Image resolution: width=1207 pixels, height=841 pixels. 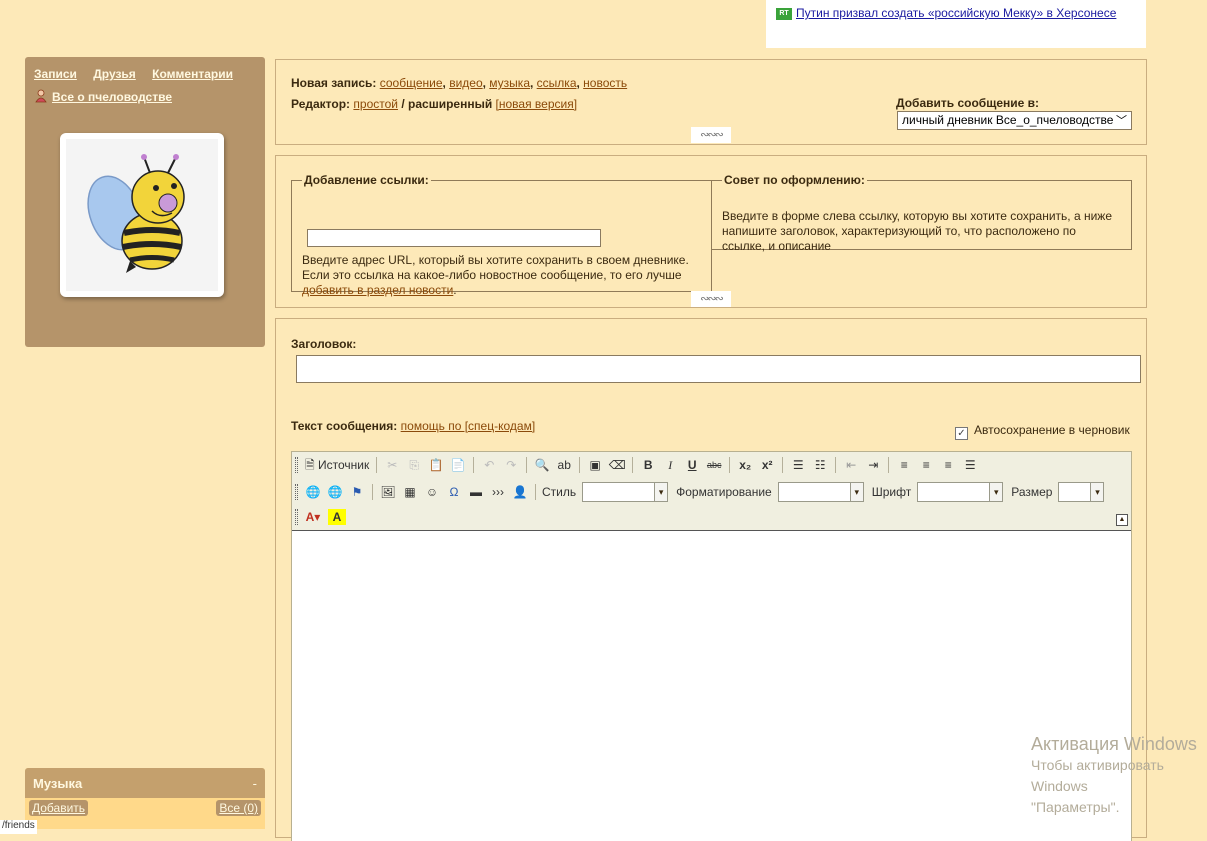 I want to click on strikethrough-icon: abc, so click(x=714, y=465).